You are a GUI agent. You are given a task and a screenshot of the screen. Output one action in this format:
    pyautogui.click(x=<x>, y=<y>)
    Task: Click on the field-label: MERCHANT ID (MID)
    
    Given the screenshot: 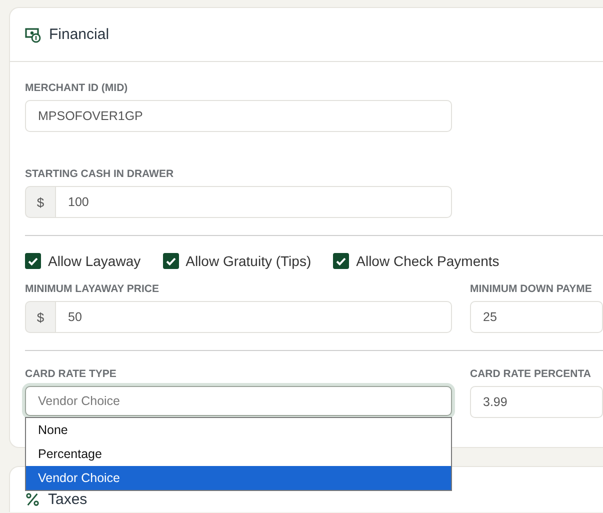 What is the action you would take?
    pyautogui.click(x=77, y=88)
    